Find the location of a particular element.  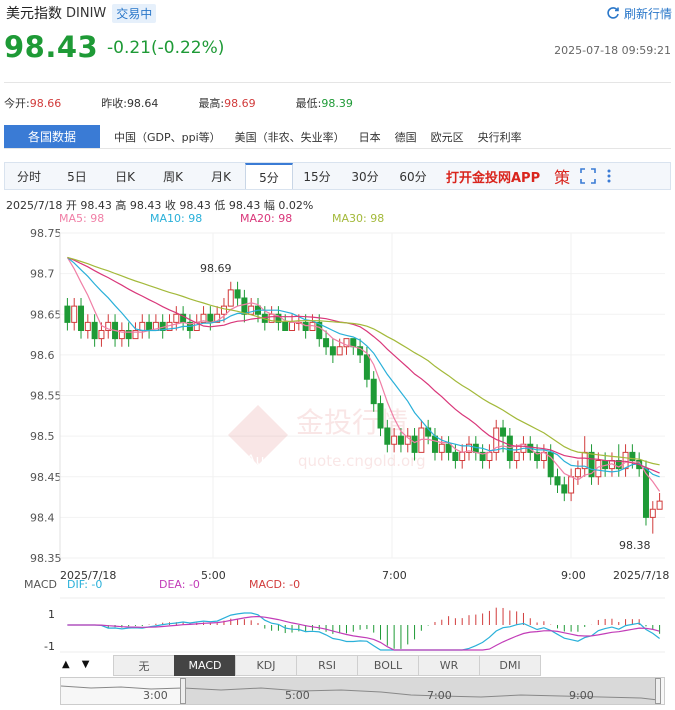

quote-header: 美元指数 DINIW 交易中 is located at coordinates (81, 13).